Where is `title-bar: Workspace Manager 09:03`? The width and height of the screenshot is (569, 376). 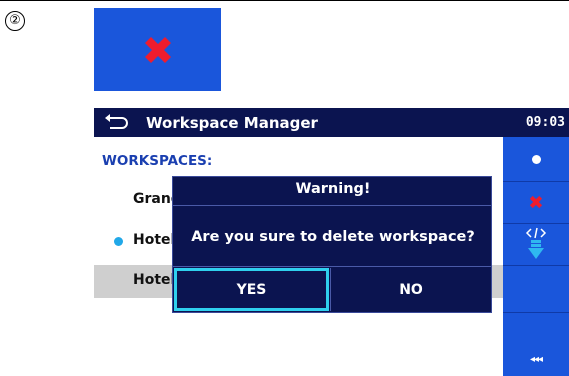
title-bar: Workspace Manager 09:03 is located at coordinates (331, 122).